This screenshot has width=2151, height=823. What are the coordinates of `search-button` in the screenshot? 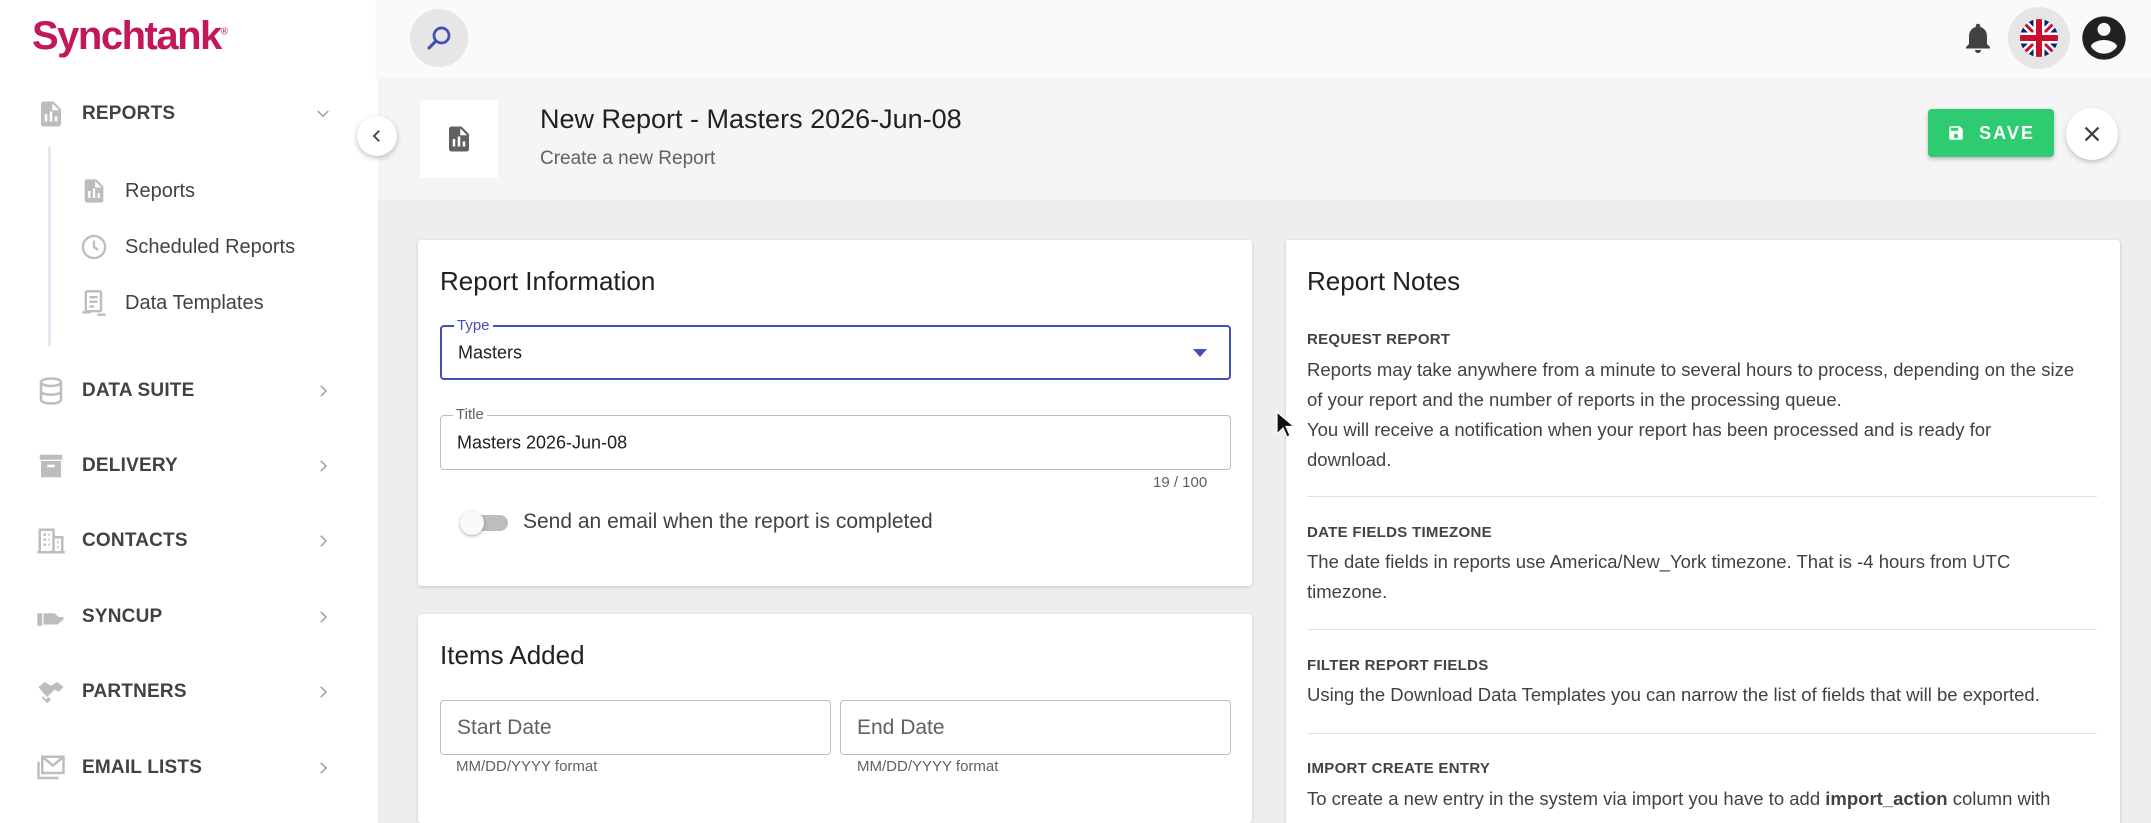 It's located at (439, 38).